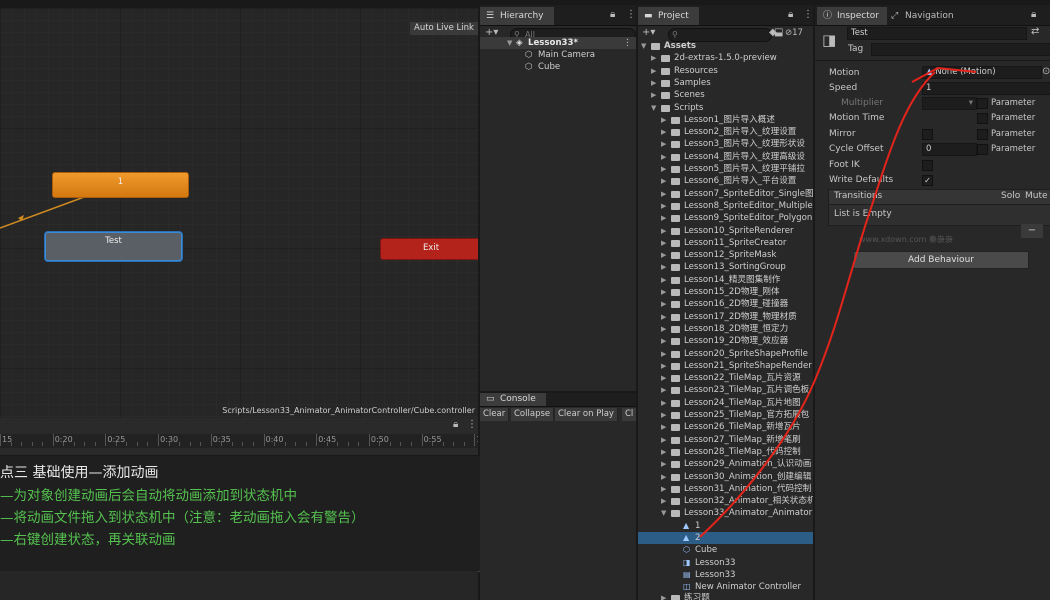  Describe the element at coordinates (725, 120) in the screenshot. I see `project-lesson-folder: ▶ Lesson1_图片导入概述` at that location.